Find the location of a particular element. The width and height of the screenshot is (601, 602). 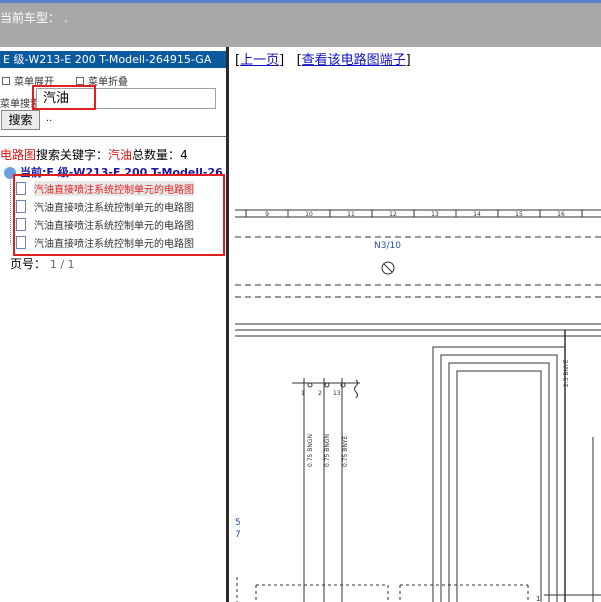

ruler-label: 12 is located at coordinates (393, 214).